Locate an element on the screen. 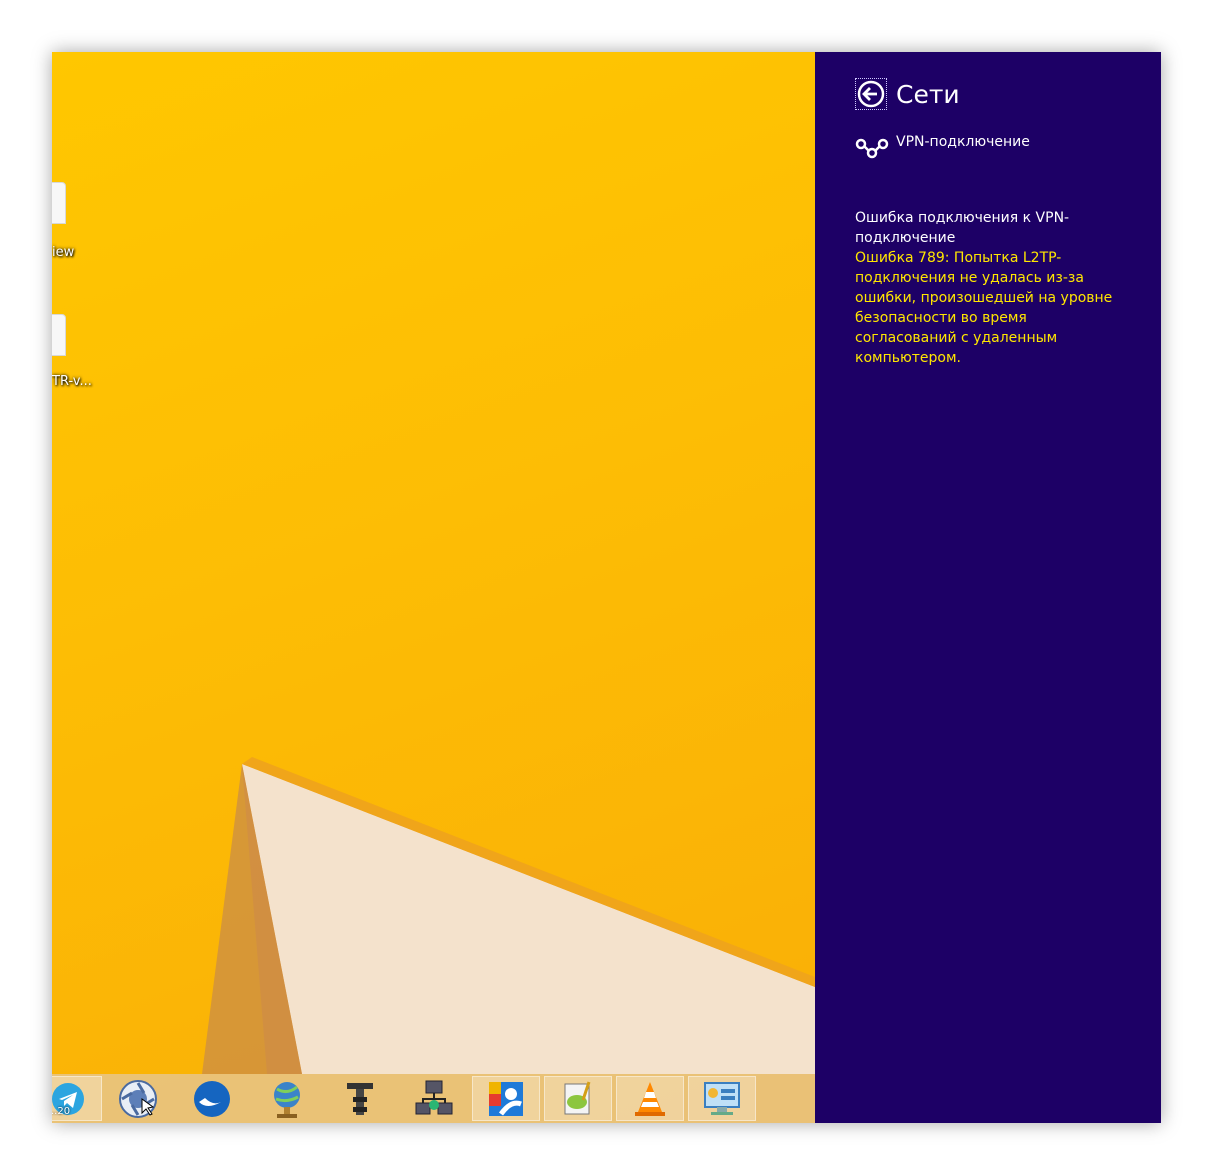  network-computers-icon is located at coordinates (434, 1097).